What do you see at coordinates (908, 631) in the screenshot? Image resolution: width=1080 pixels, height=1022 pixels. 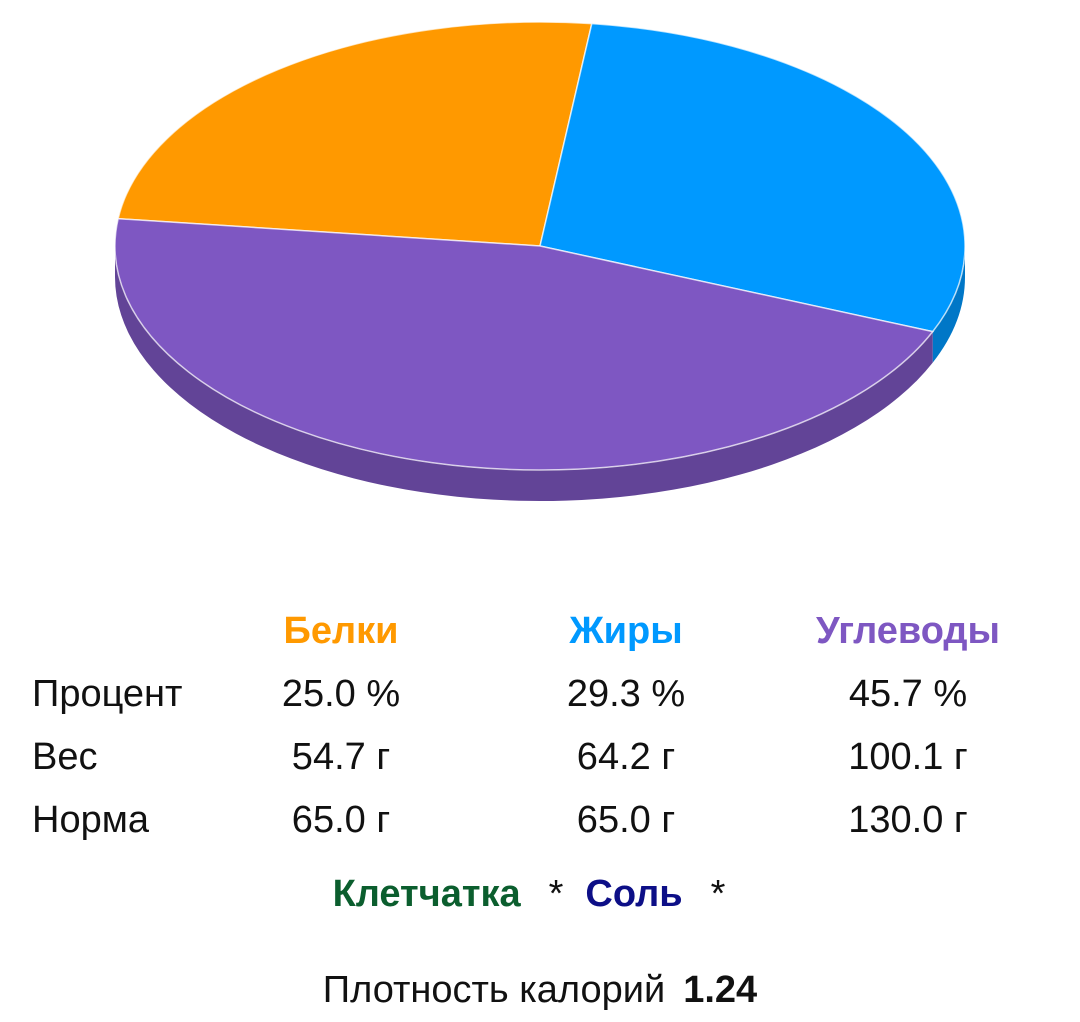 I see `header-carbs: Углеводы` at bounding box center [908, 631].